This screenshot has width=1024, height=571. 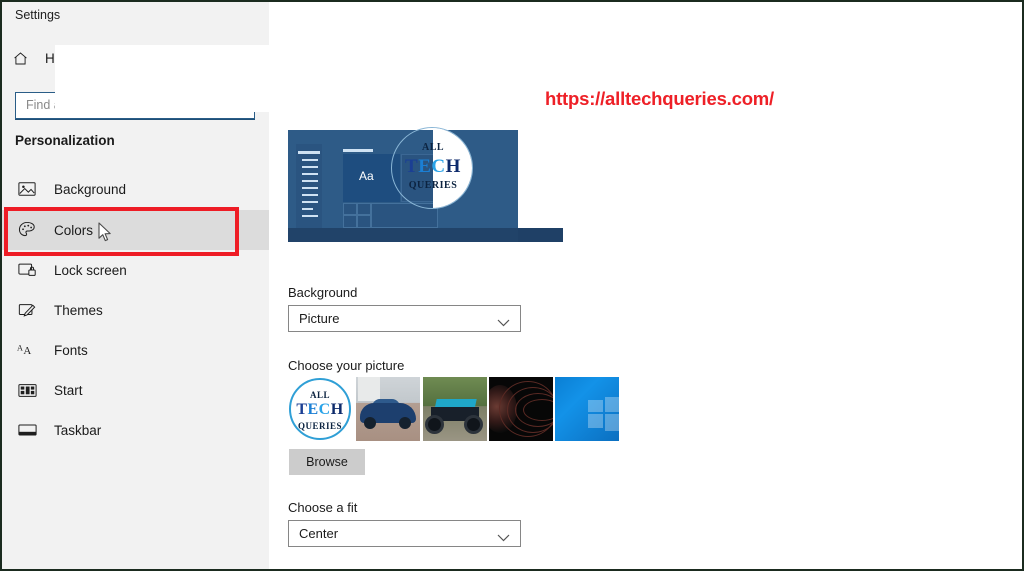 I want to click on site-url-watermark: https://alltechqueries.com/, so click(x=659, y=98).